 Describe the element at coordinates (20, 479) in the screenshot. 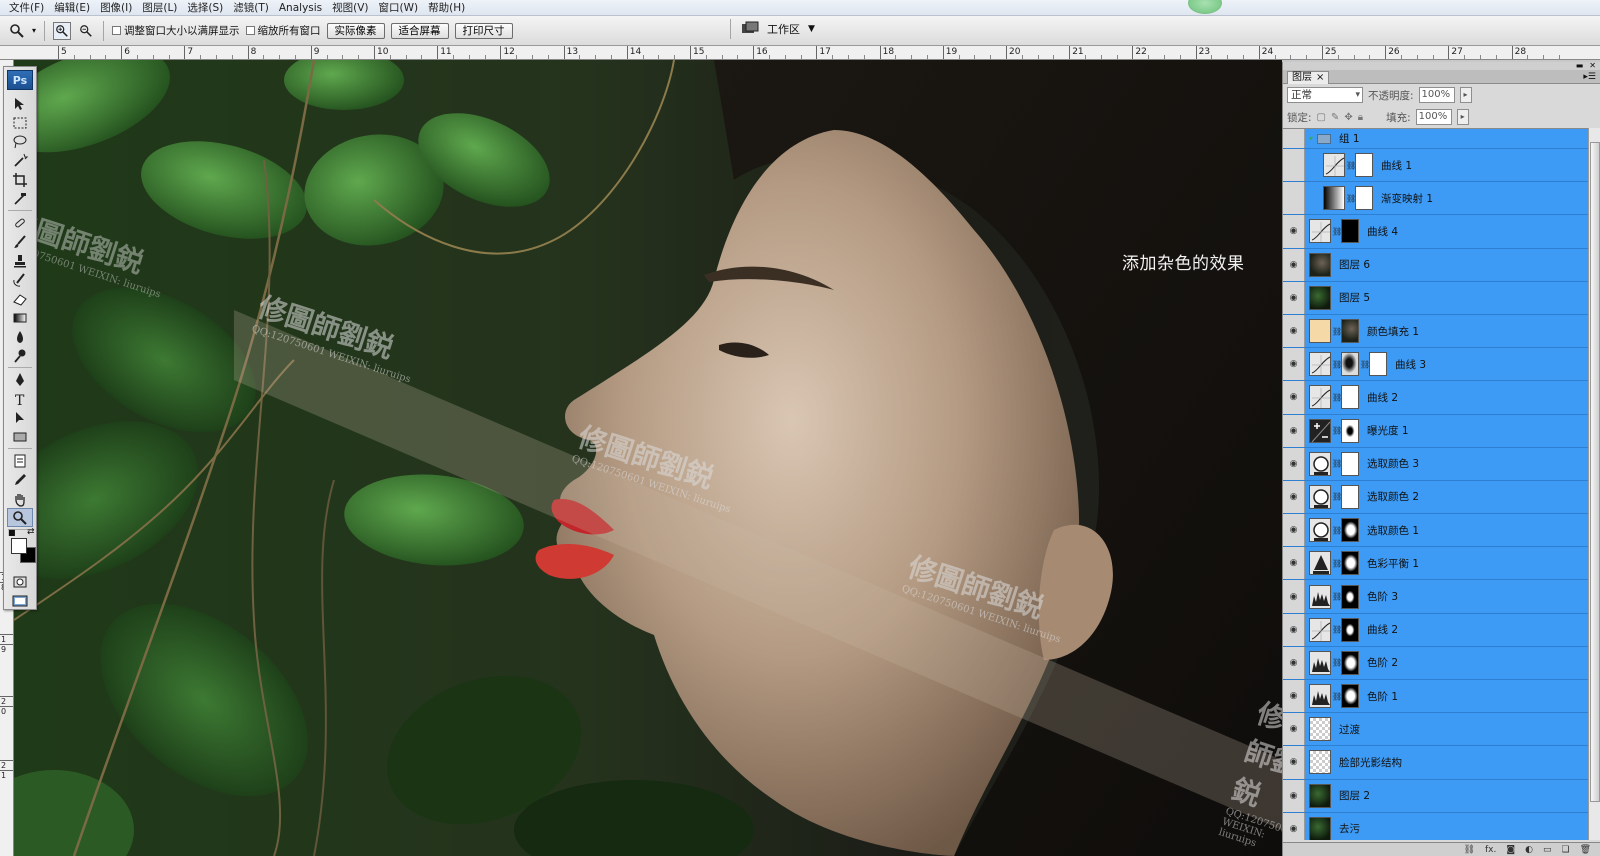

I see `eyedropper-tool-icon` at that location.